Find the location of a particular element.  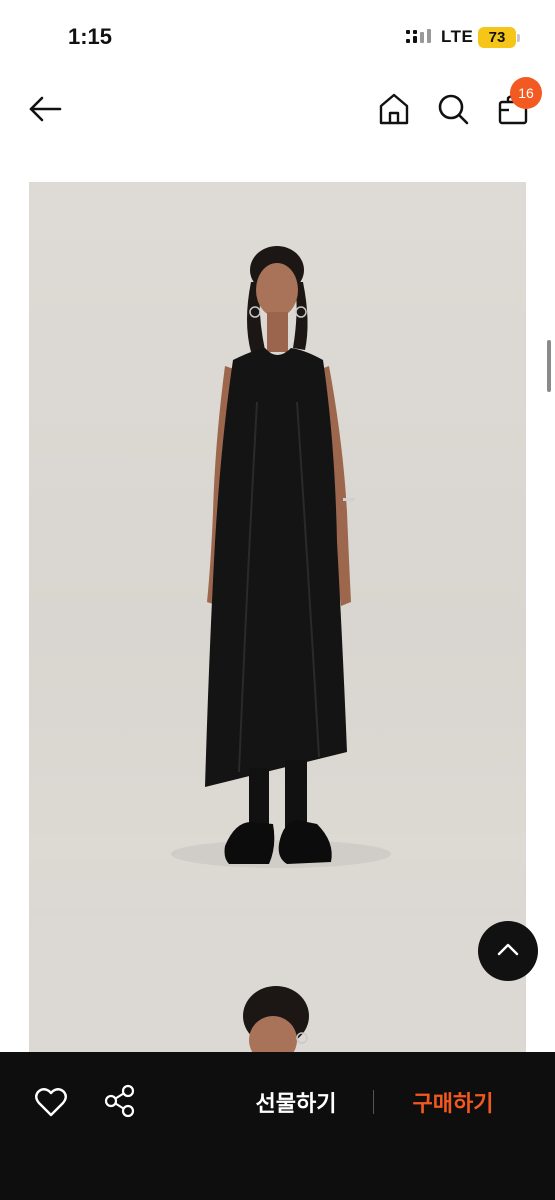

buy-button: 구매하기 is located at coordinates (453, 1102).